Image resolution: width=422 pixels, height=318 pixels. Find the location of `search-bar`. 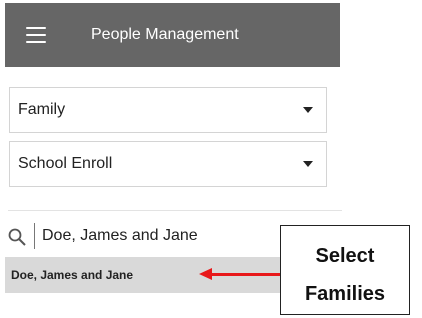

search-bar is located at coordinates (160, 237).